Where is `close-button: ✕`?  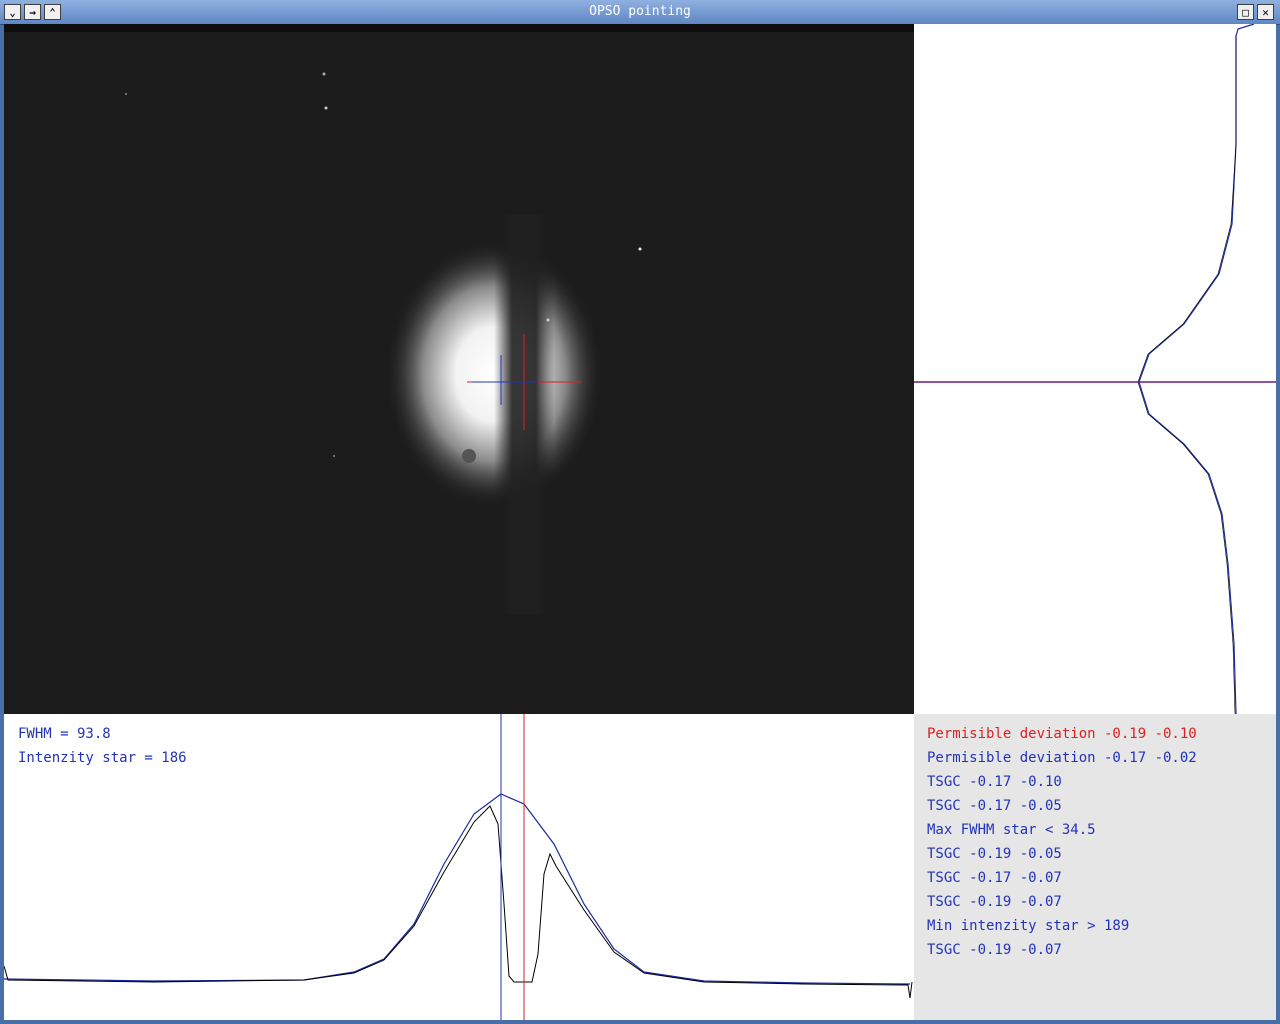 close-button: ✕ is located at coordinates (1265, 12).